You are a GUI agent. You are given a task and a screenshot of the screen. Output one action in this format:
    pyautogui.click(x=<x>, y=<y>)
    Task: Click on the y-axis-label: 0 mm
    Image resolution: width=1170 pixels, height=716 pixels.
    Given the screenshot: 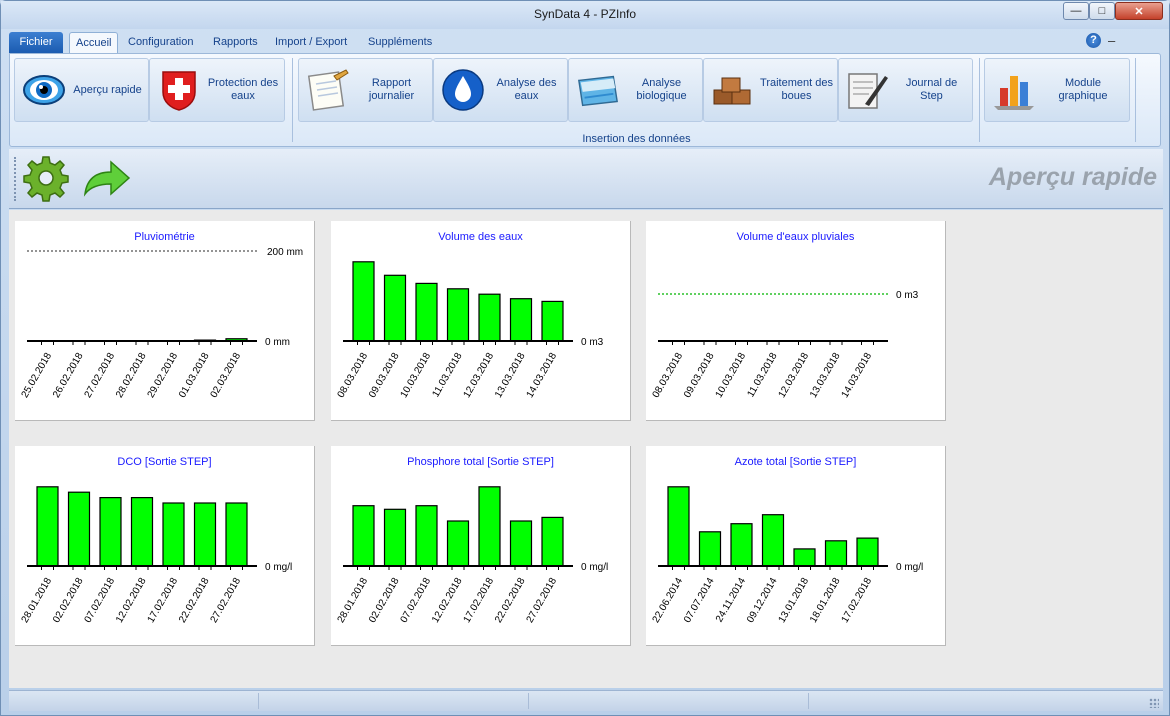 What is the action you would take?
    pyautogui.click(x=277, y=342)
    